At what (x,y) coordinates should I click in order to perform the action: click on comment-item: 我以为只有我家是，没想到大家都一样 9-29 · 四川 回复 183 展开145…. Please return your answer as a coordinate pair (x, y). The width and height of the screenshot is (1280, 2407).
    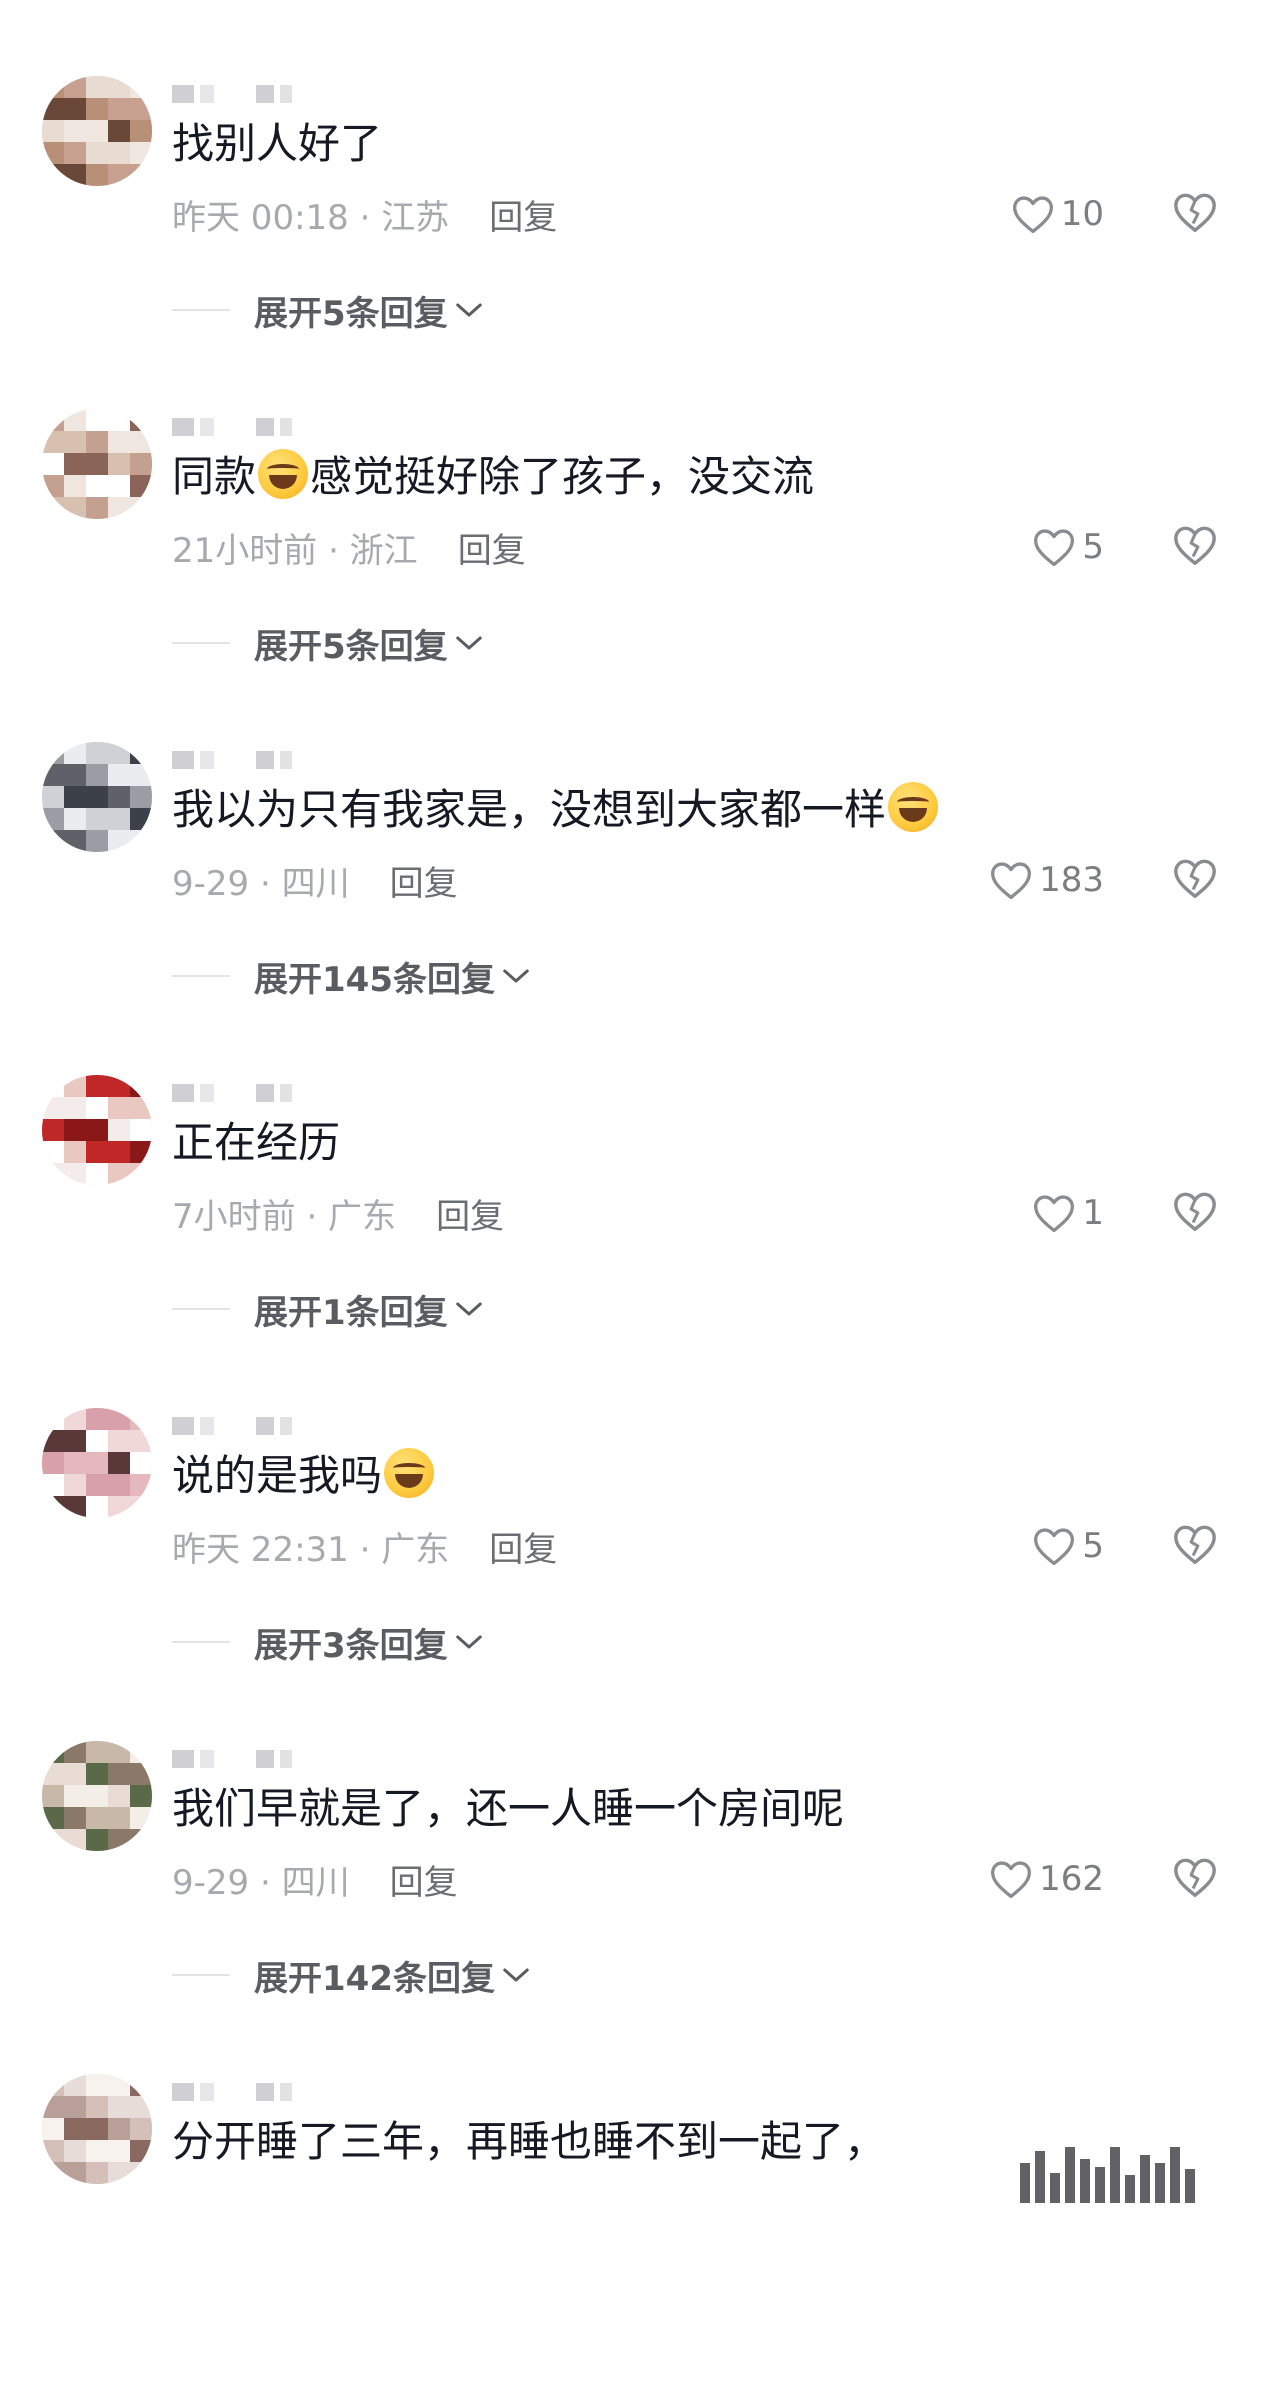
    Looking at the image, I should click on (640, 908).